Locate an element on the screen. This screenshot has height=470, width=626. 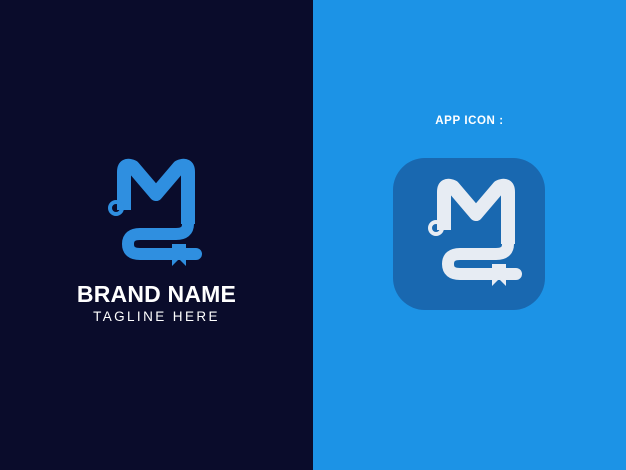
app-icon-label: APP ICON : is located at coordinates (469, 121).